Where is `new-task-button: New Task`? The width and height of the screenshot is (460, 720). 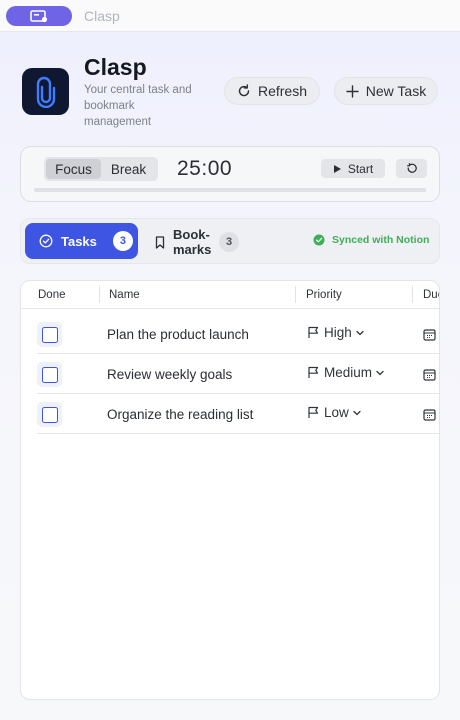 new-task-button: New Task is located at coordinates (386, 91).